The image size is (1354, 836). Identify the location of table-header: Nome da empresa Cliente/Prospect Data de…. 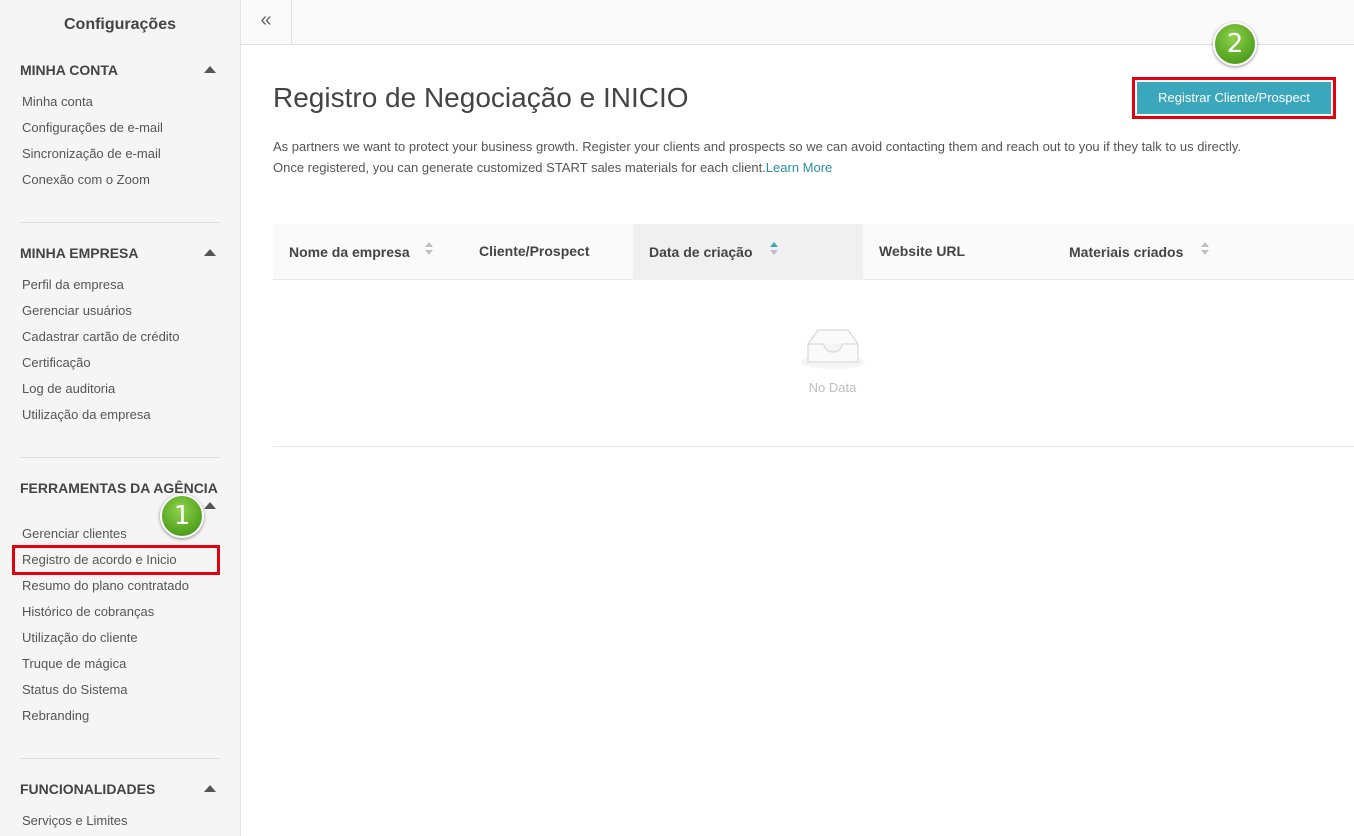
(813, 252).